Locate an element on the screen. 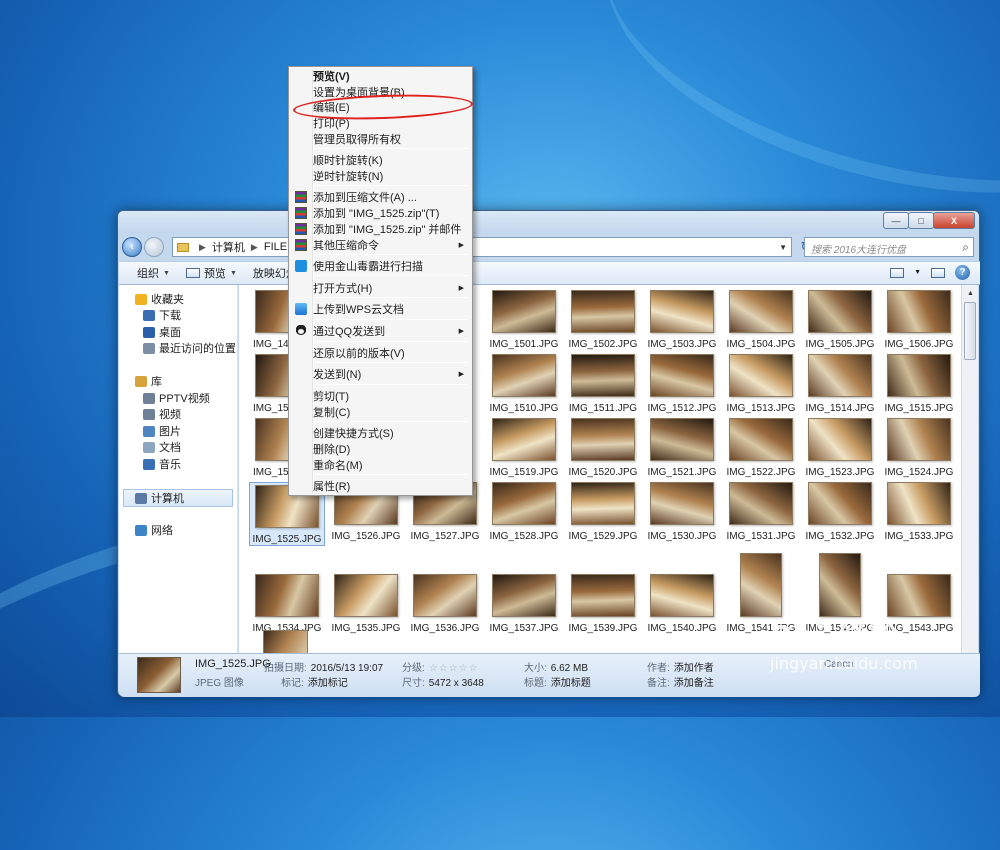 The image size is (1000, 850). preview-button: 预览 ▼ is located at coordinates (211, 273).